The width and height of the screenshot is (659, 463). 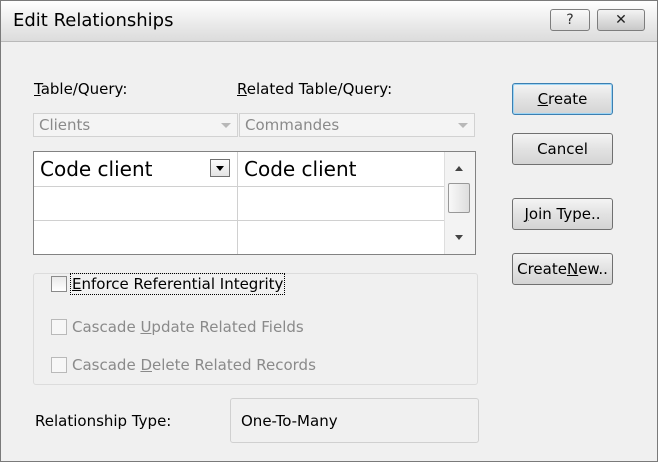 I want to click on join-type-button: Join Type.., so click(x=562, y=214).